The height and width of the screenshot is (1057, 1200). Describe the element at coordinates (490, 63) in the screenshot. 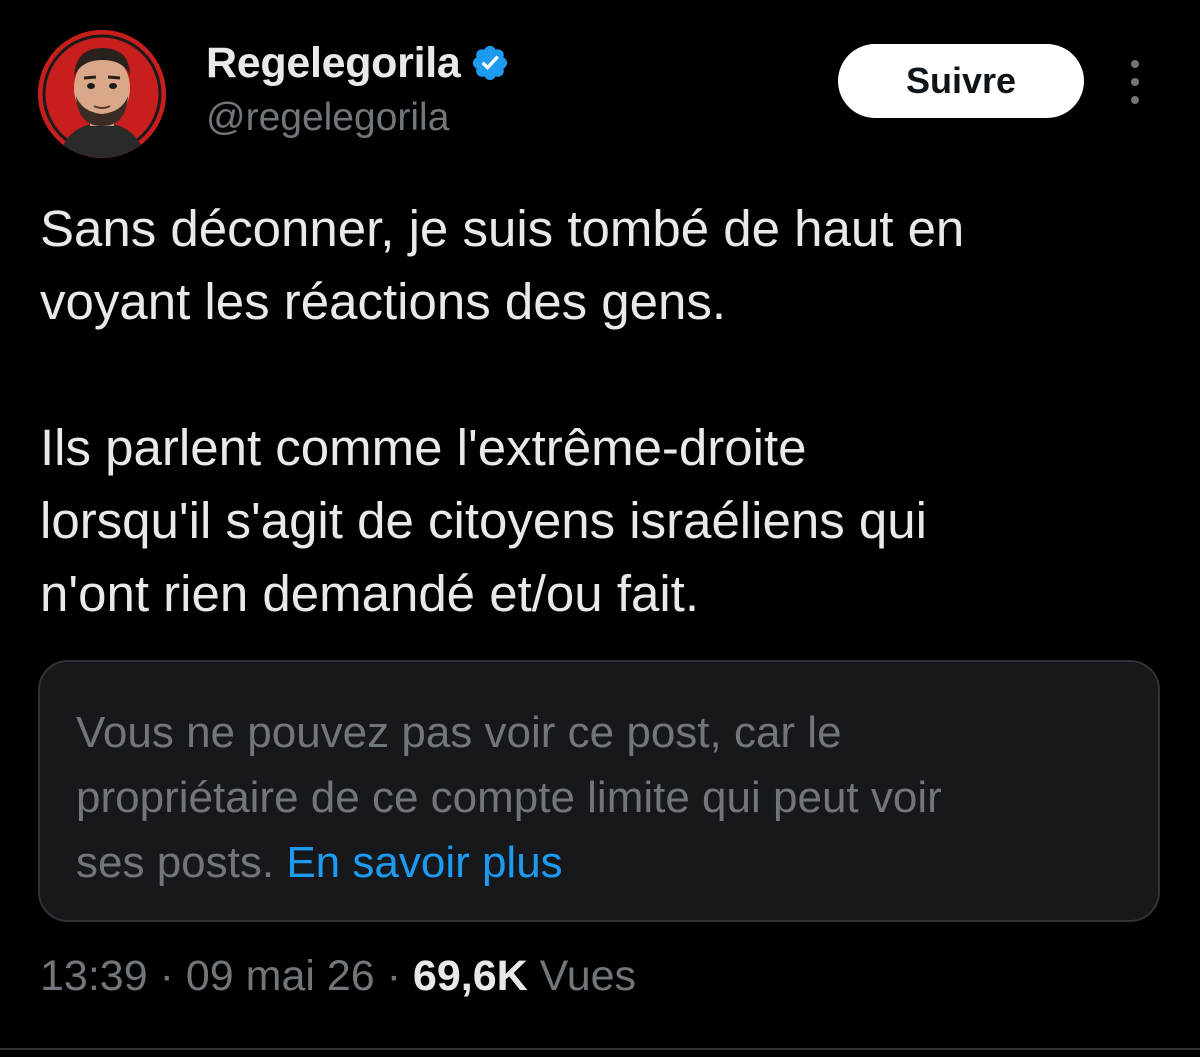

I see `verified-badge-icon` at that location.